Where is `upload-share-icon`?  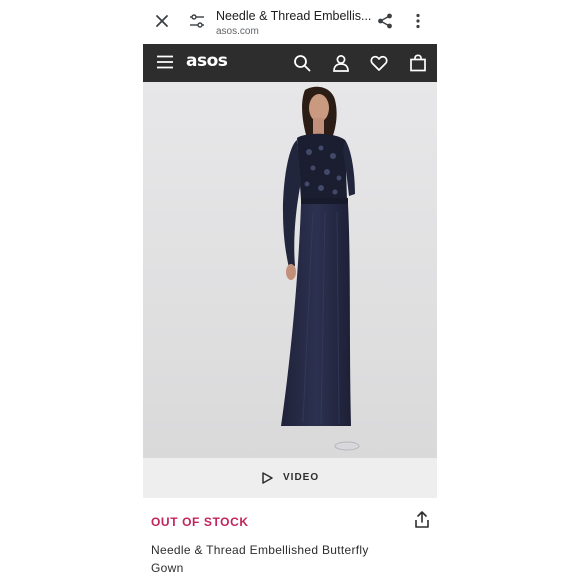
upload-share-icon is located at coordinates (422, 520).